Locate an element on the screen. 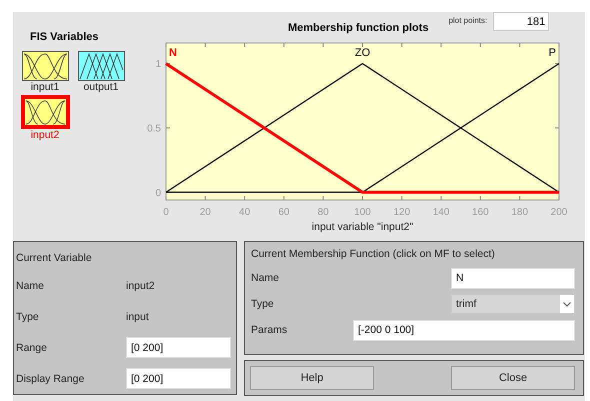 The image size is (590, 401). variable-label: input1 is located at coordinates (45, 87).